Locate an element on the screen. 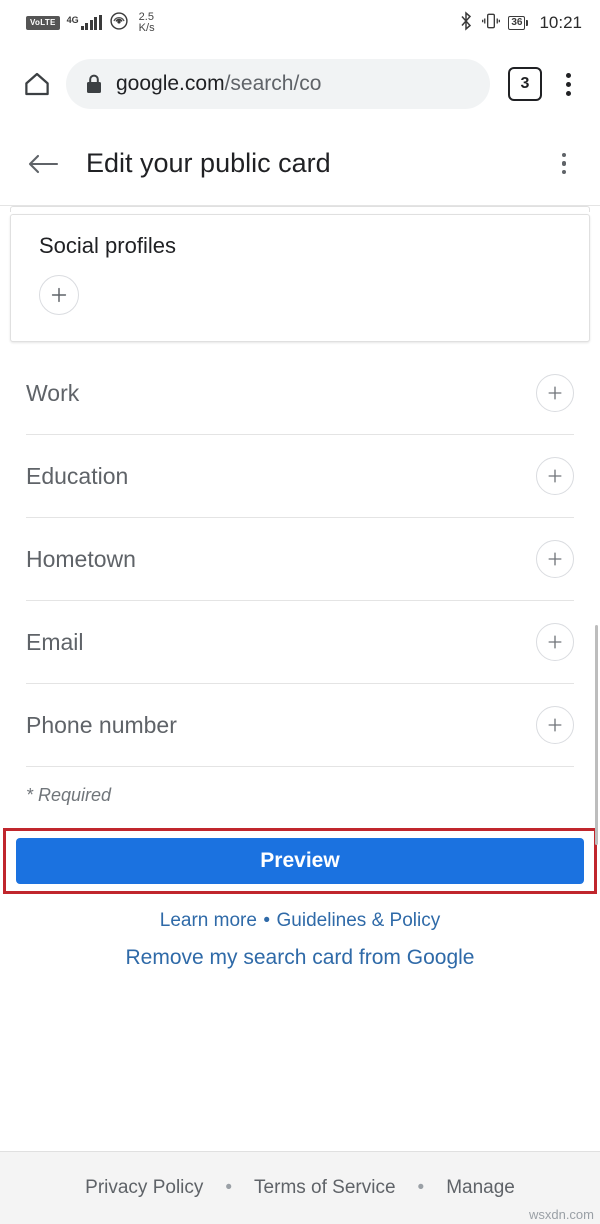 The image size is (600, 1224). table-row: Hometown is located at coordinates (300, 559).